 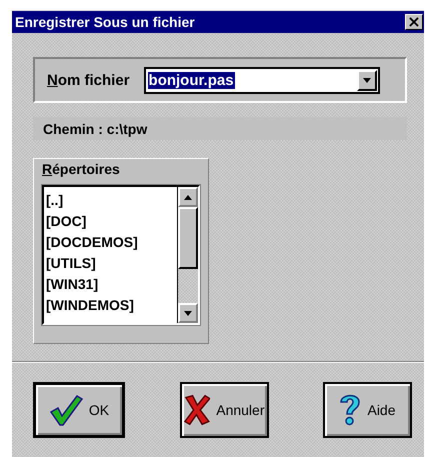 What do you see at coordinates (197, 410) in the screenshot?
I see `cross-icon` at bounding box center [197, 410].